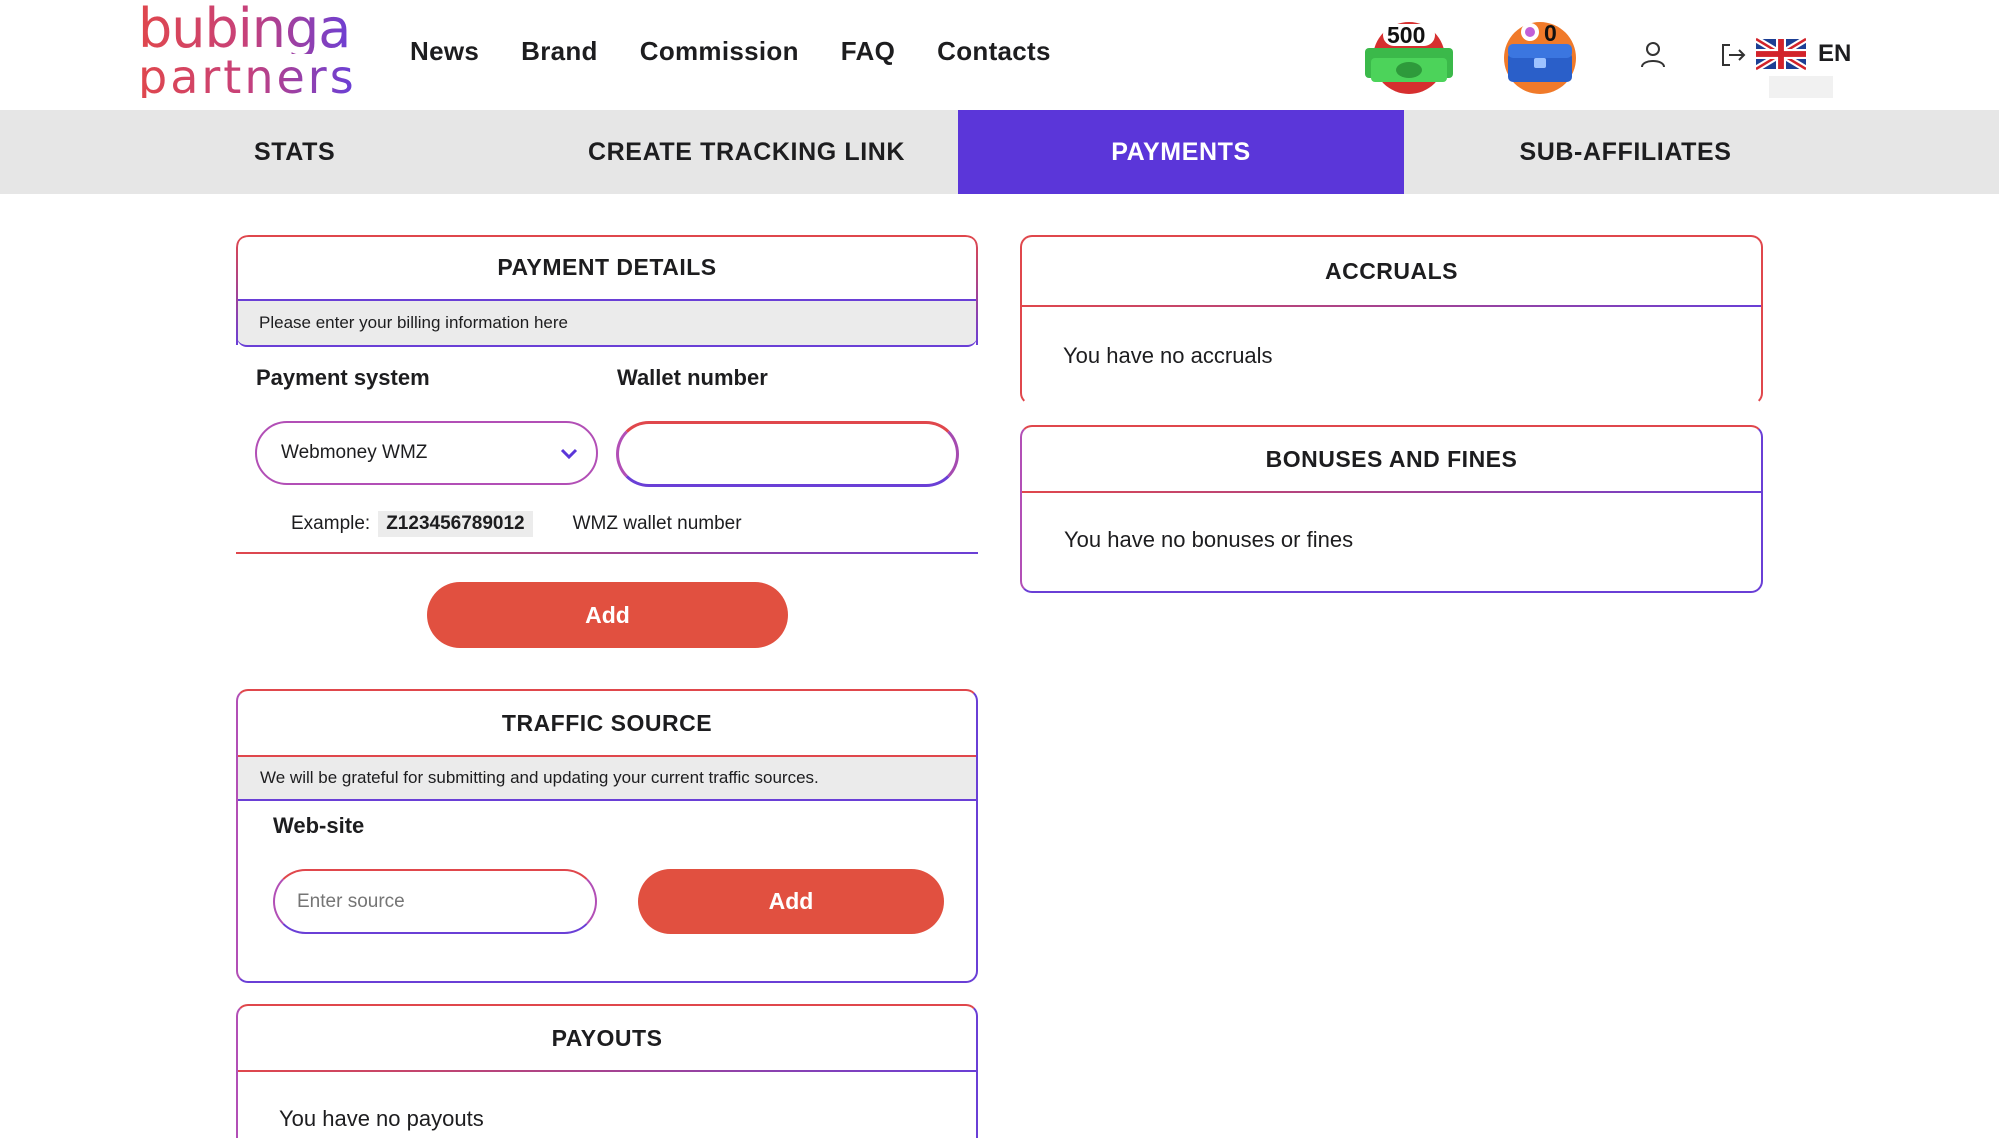  I want to click on payment-system-select: Webmoney WMZ, so click(426, 453).